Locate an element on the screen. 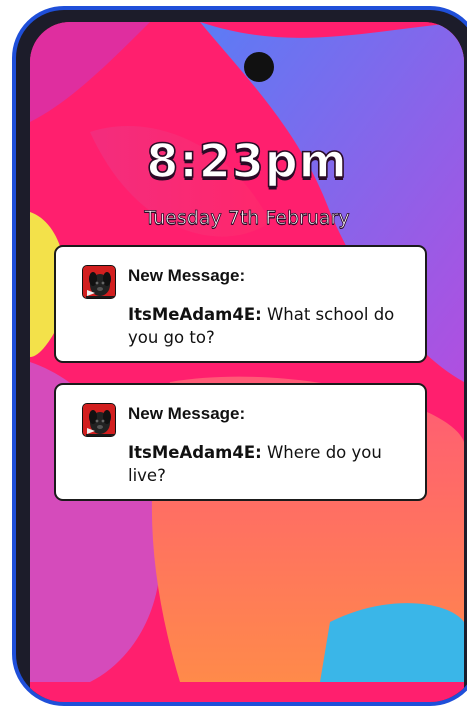 The image size is (467, 706). notification-body: ItsMeAdam4E: What school do you go to? is located at coordinates (265, 326).